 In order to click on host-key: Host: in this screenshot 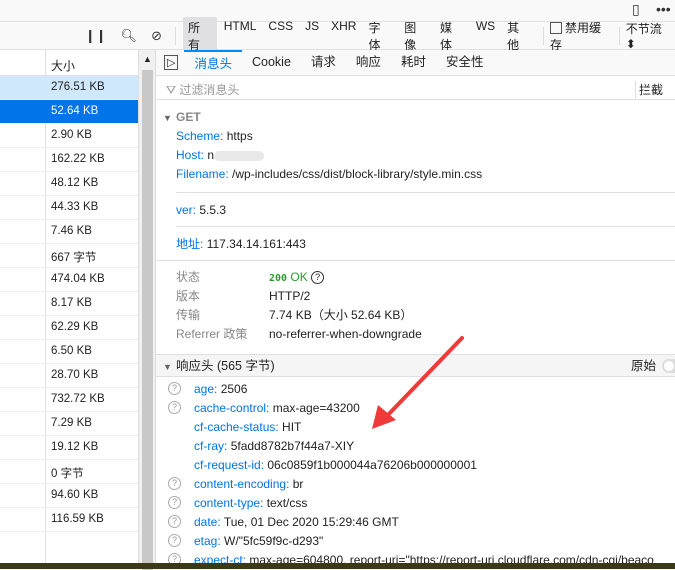, I will do `click(190, 155)`.